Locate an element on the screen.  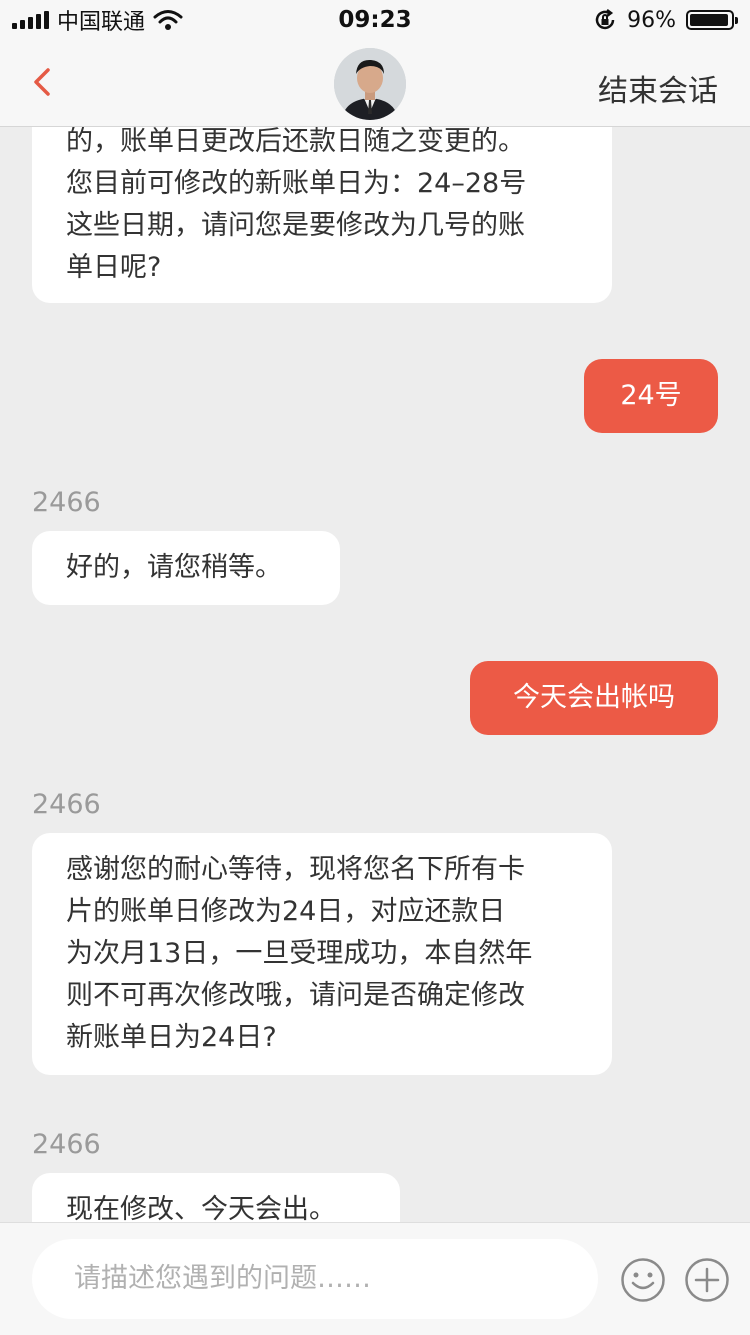
agent-avatar is located at coordinates (370, 84).